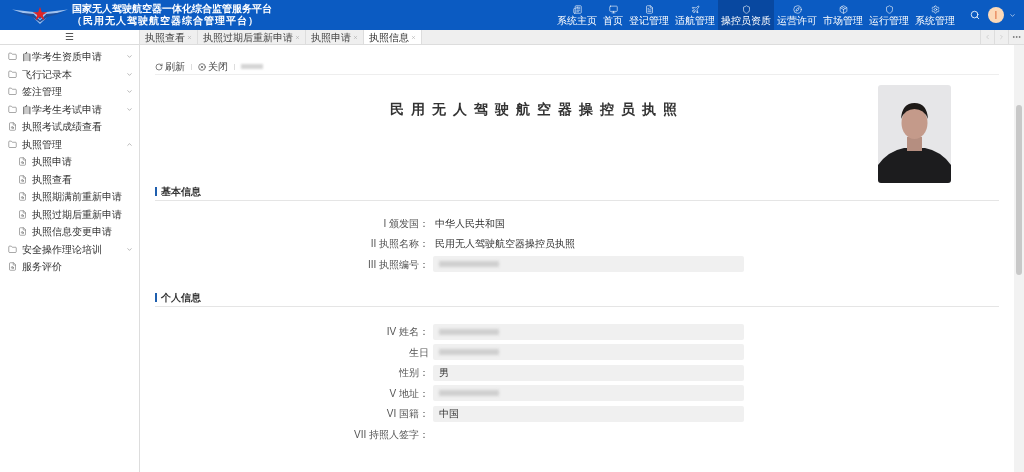 This screenshot has height=472, width=1024. I want to click on wings-emblem-icon, so click(40, 15).